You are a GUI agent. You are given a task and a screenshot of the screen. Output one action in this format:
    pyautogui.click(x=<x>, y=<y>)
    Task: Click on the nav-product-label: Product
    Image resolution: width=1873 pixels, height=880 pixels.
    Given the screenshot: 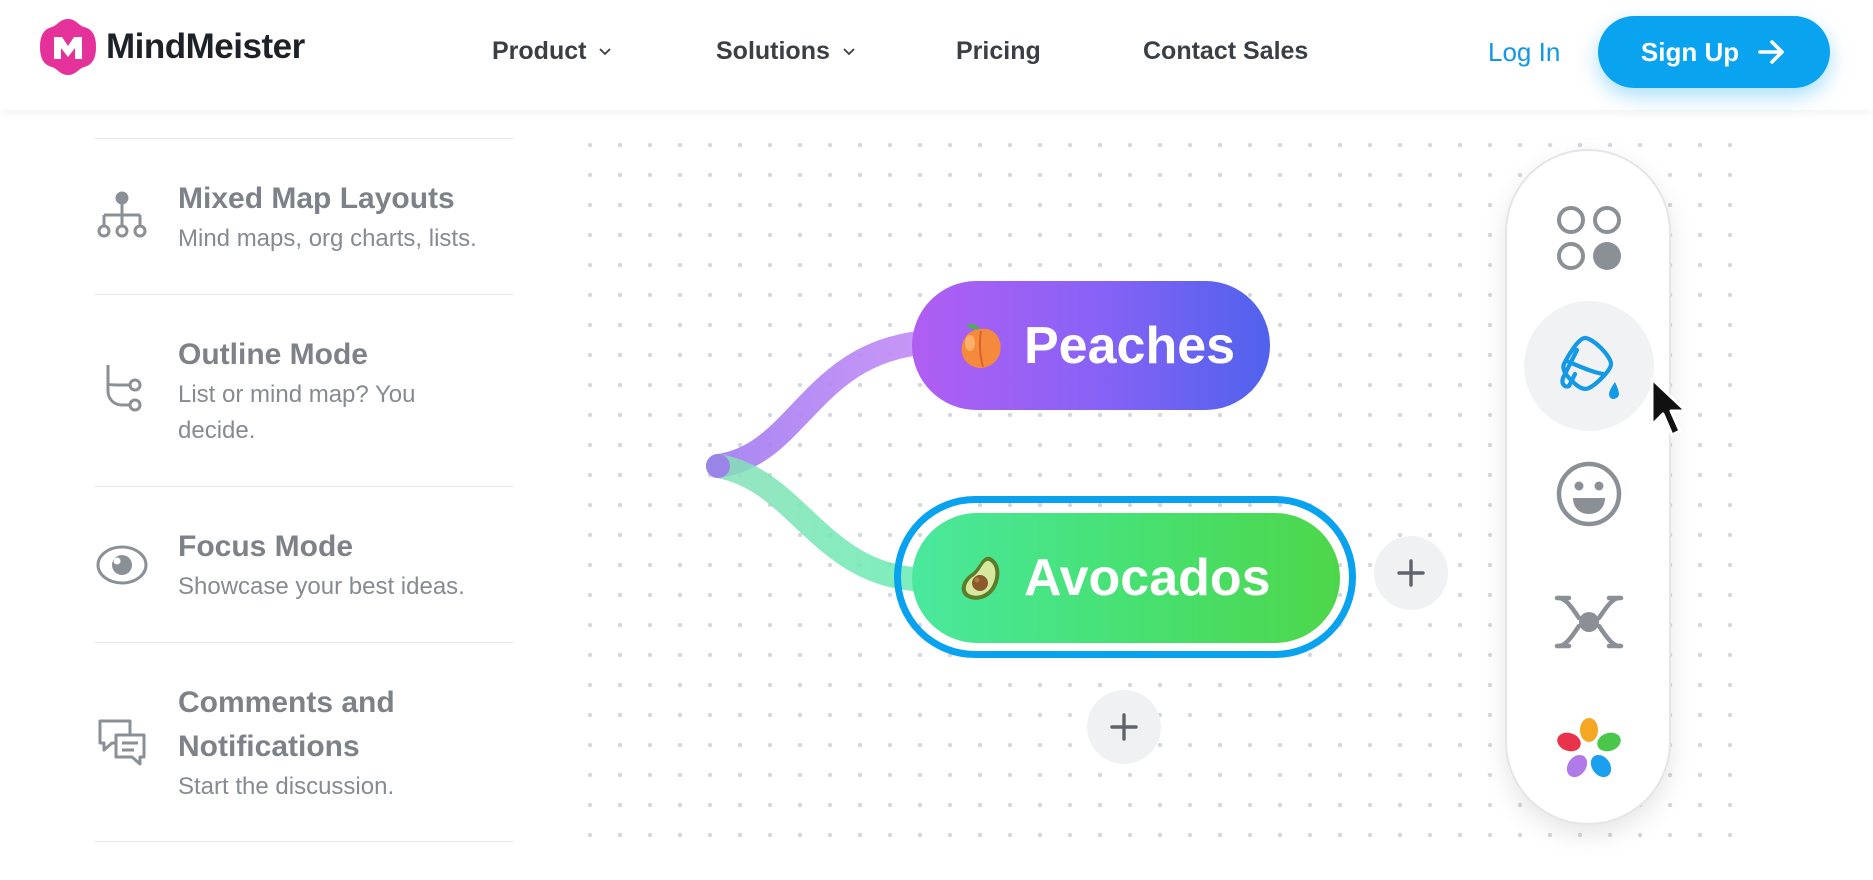 What is the action you would take?
    pyautogui.click(x=539, y=51)
    